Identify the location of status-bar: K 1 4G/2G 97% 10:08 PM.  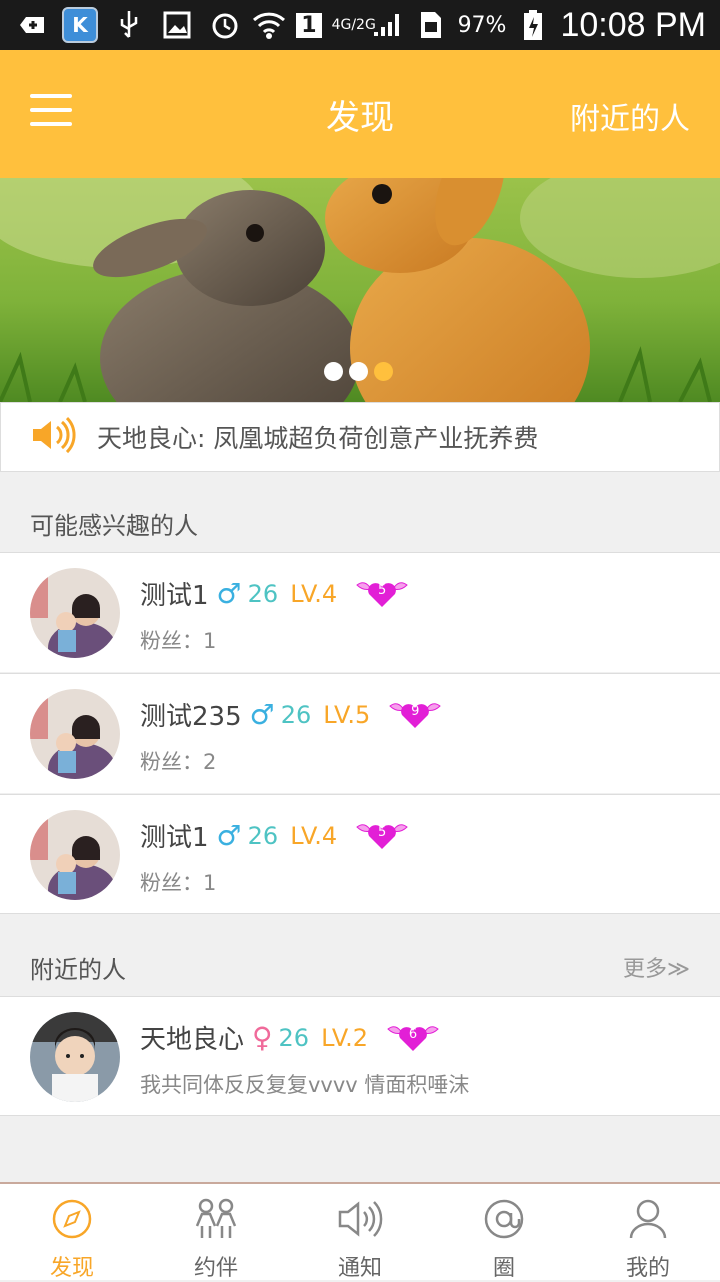
(360, 25).